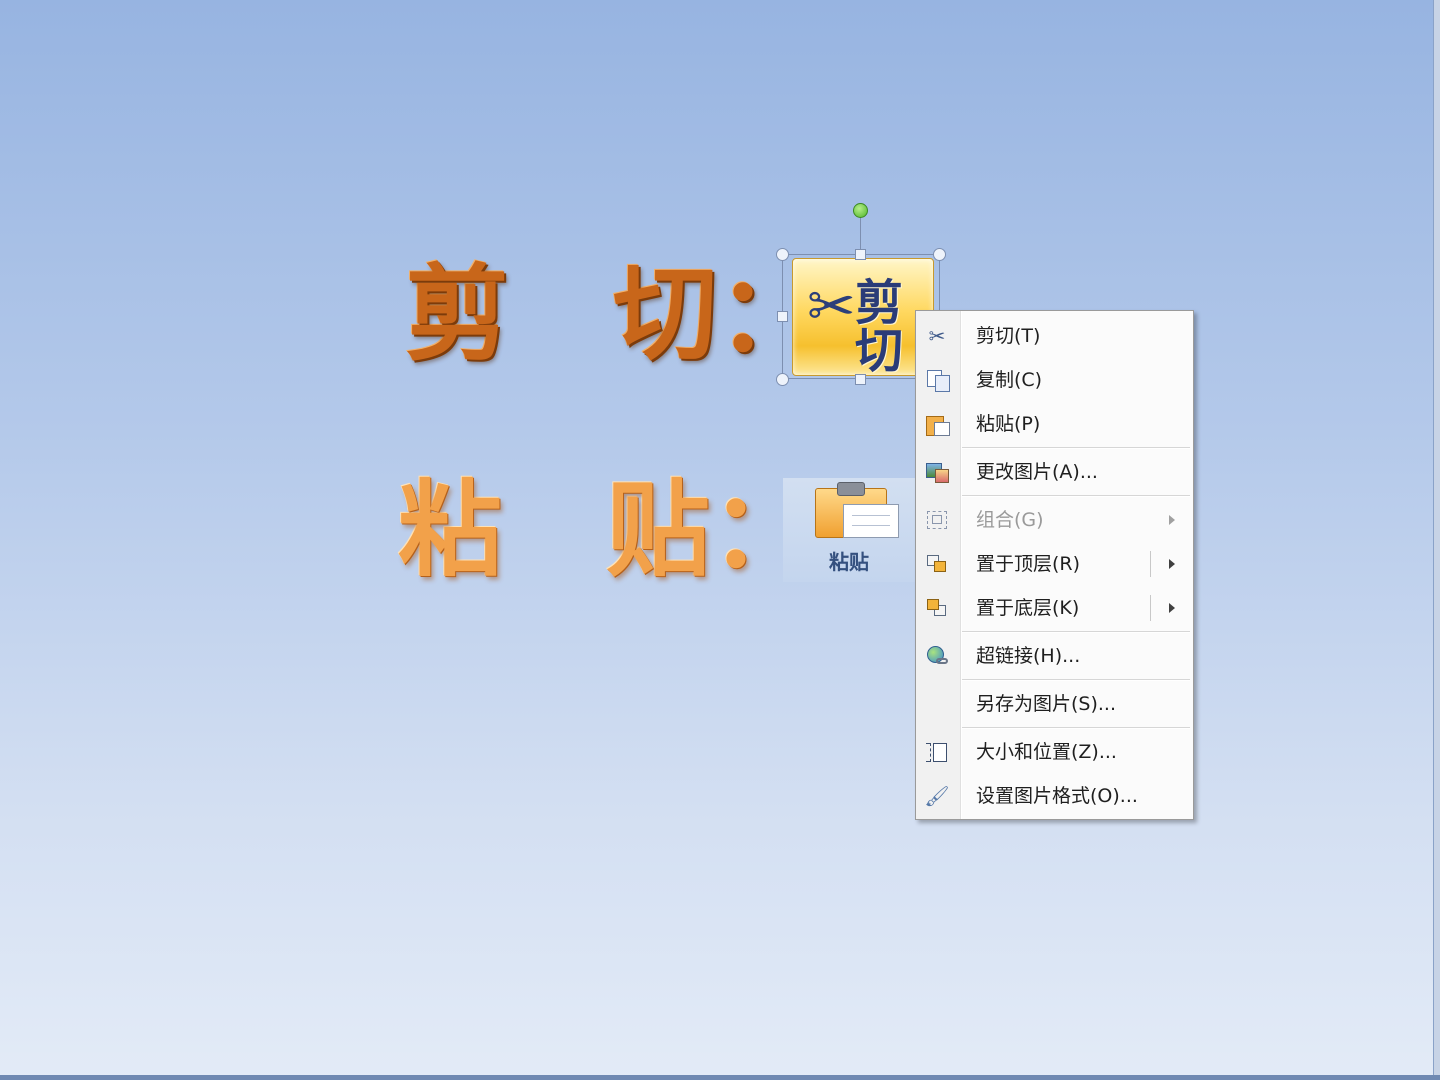  What do you see at coordinates (937, 564) in the screenshot?
I see `bring-to-front-icon` at bounding box center [937, 564].